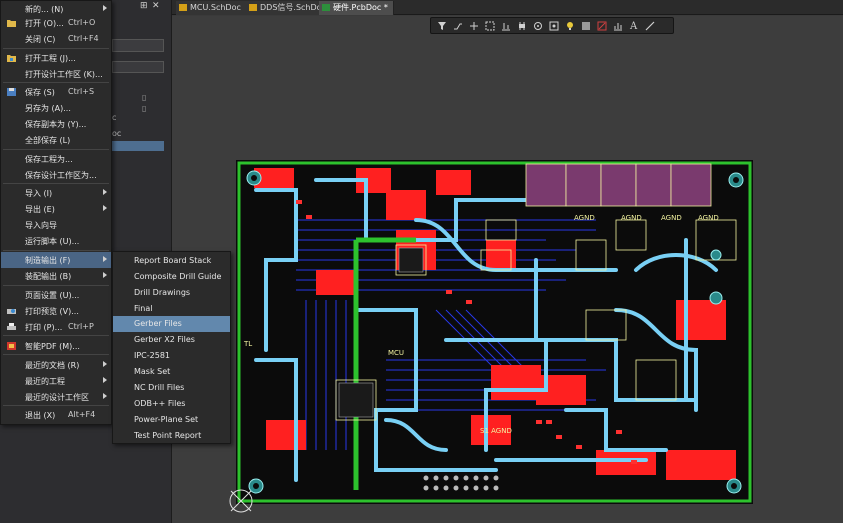 The image size is (843, 523). I want to click on align-icon, so click(505, 25).